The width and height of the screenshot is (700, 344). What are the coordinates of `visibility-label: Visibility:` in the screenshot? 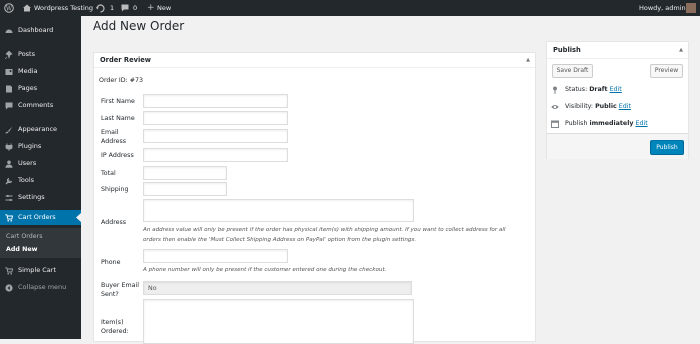 It's located at (580, 106).